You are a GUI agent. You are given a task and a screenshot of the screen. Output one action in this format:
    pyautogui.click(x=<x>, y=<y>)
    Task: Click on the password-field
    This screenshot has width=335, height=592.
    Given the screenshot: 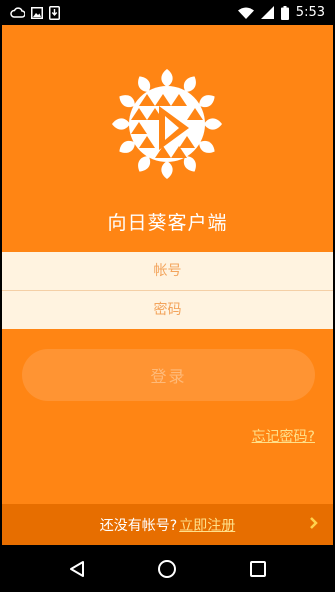 What is the action you would take?
    pyautogui.click(x=167, y=310)
    